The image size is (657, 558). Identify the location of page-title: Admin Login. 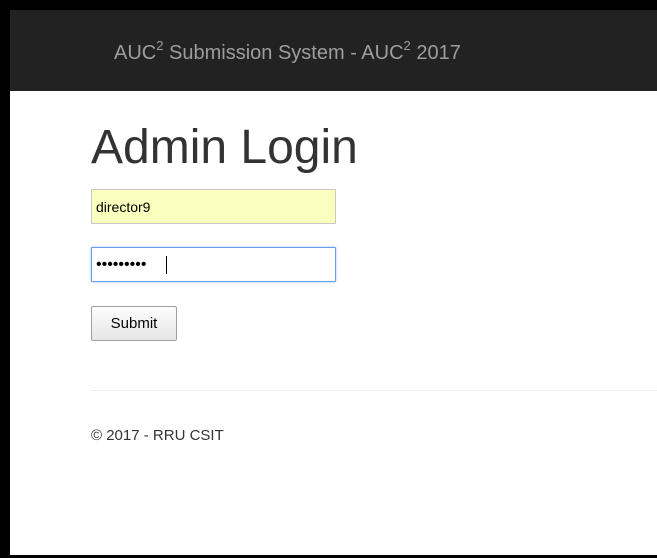
(224, 147).